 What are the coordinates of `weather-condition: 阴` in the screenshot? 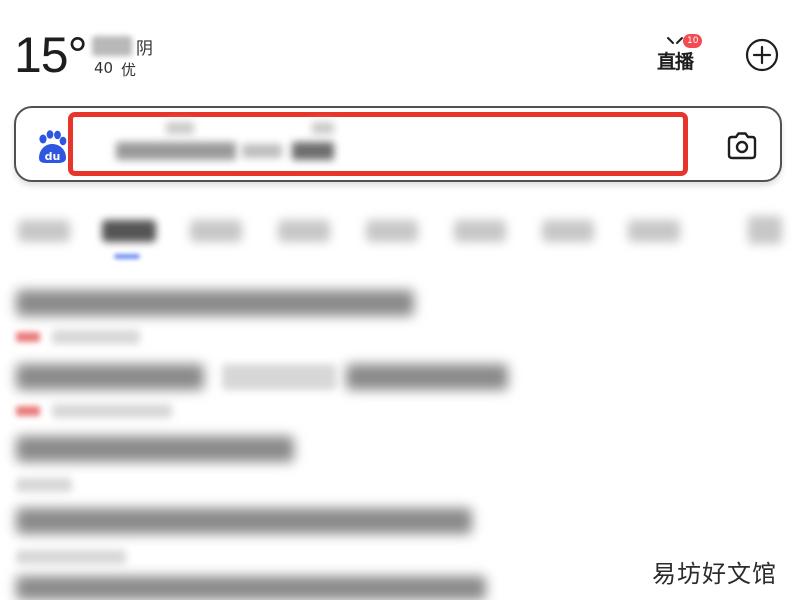 It's located at (144, 49).